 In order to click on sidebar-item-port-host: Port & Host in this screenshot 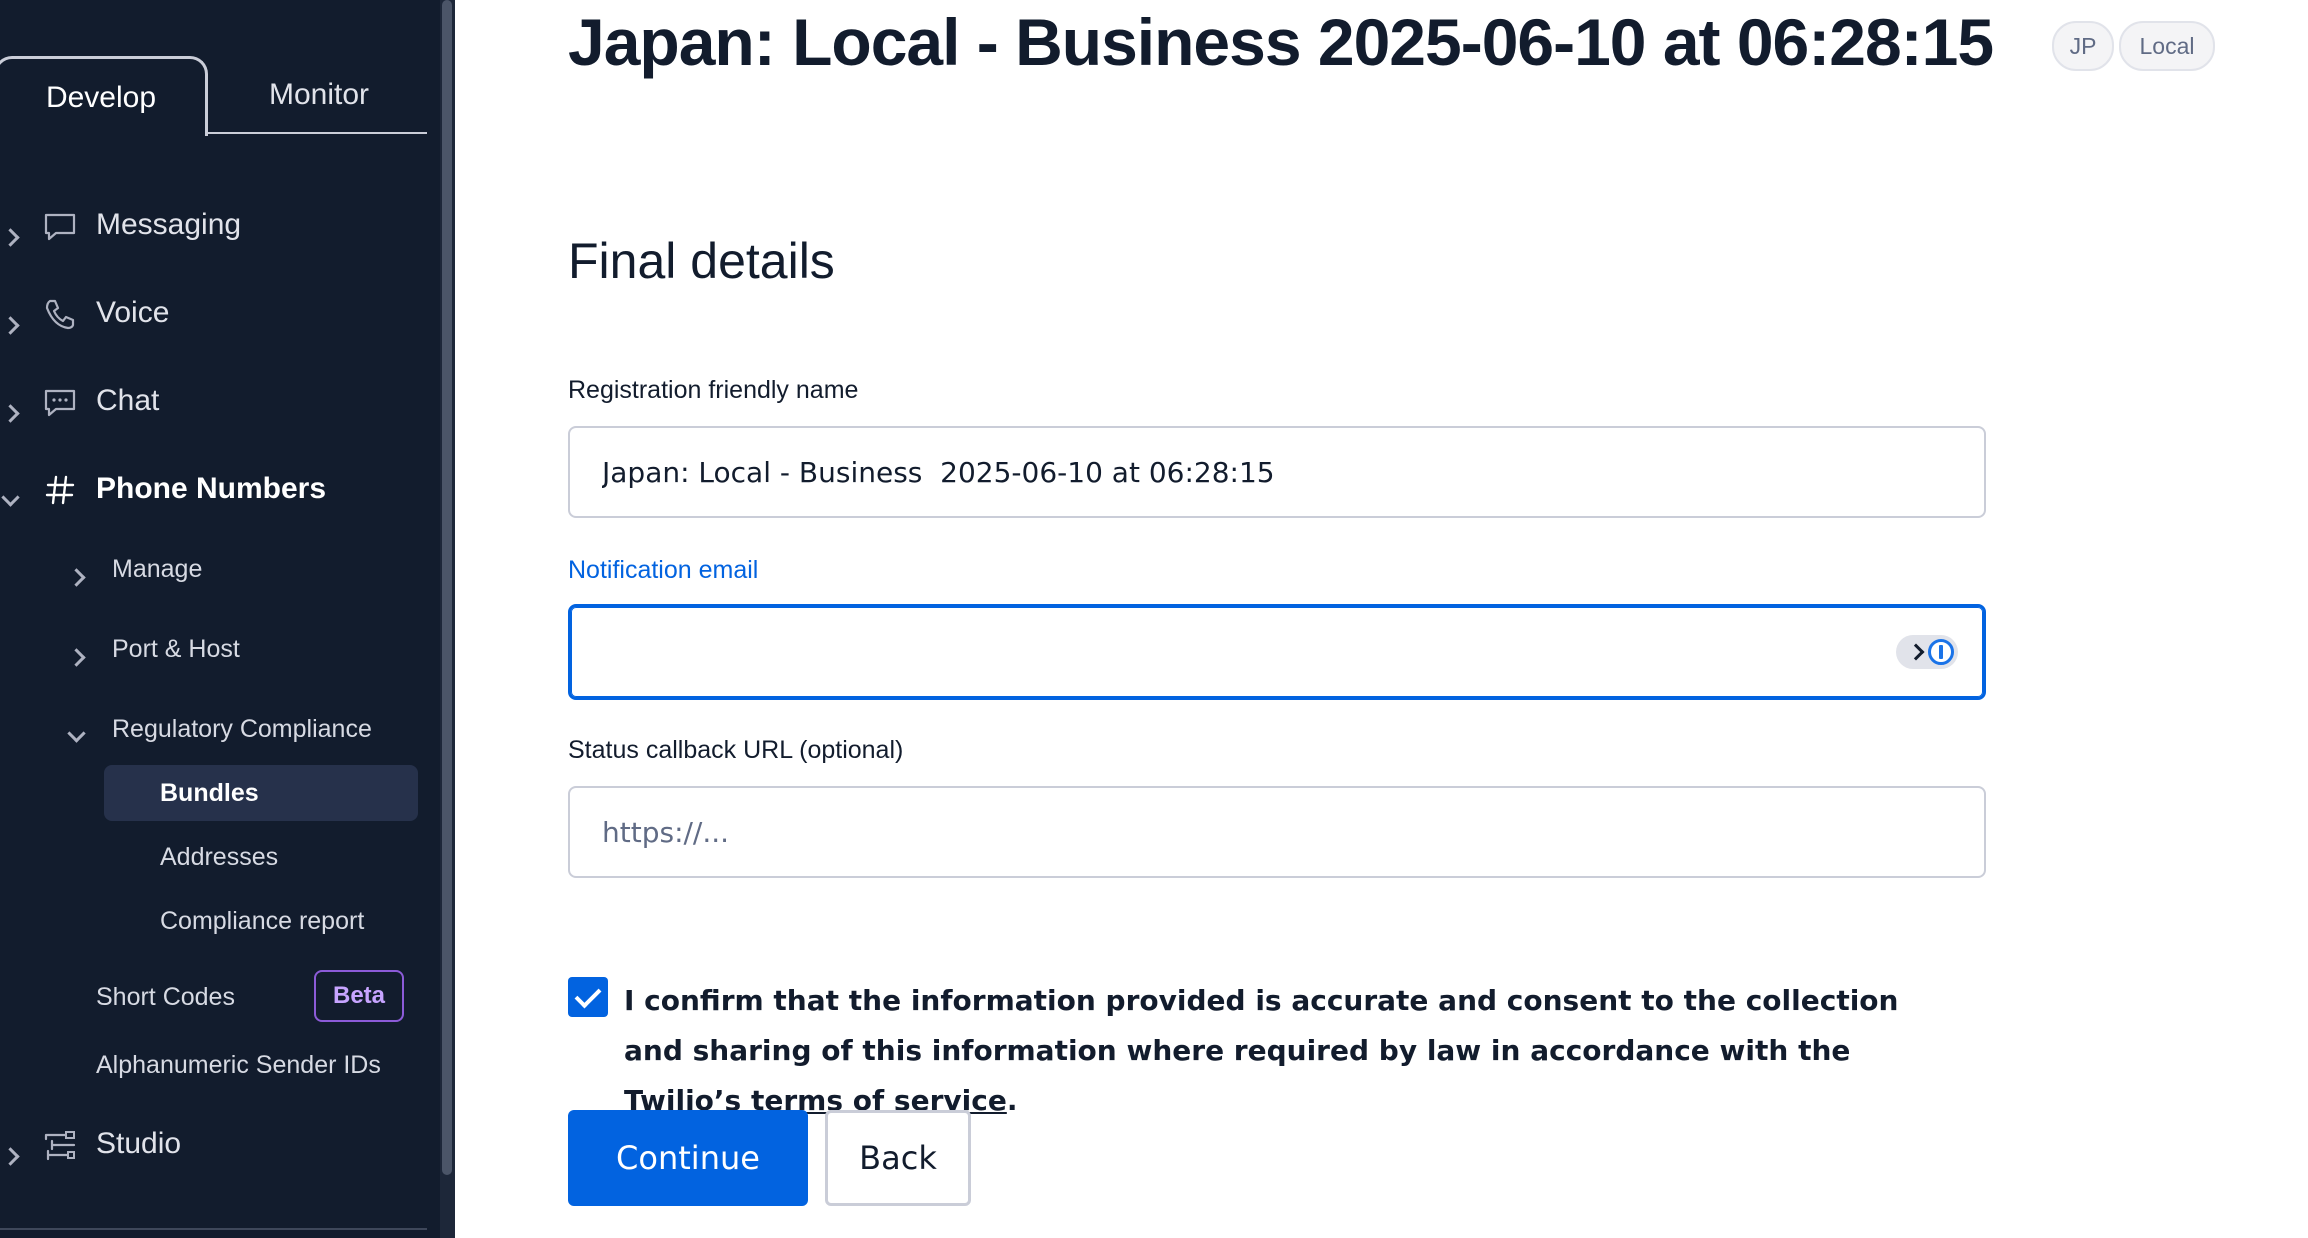, I will do `click(215, 649)`.